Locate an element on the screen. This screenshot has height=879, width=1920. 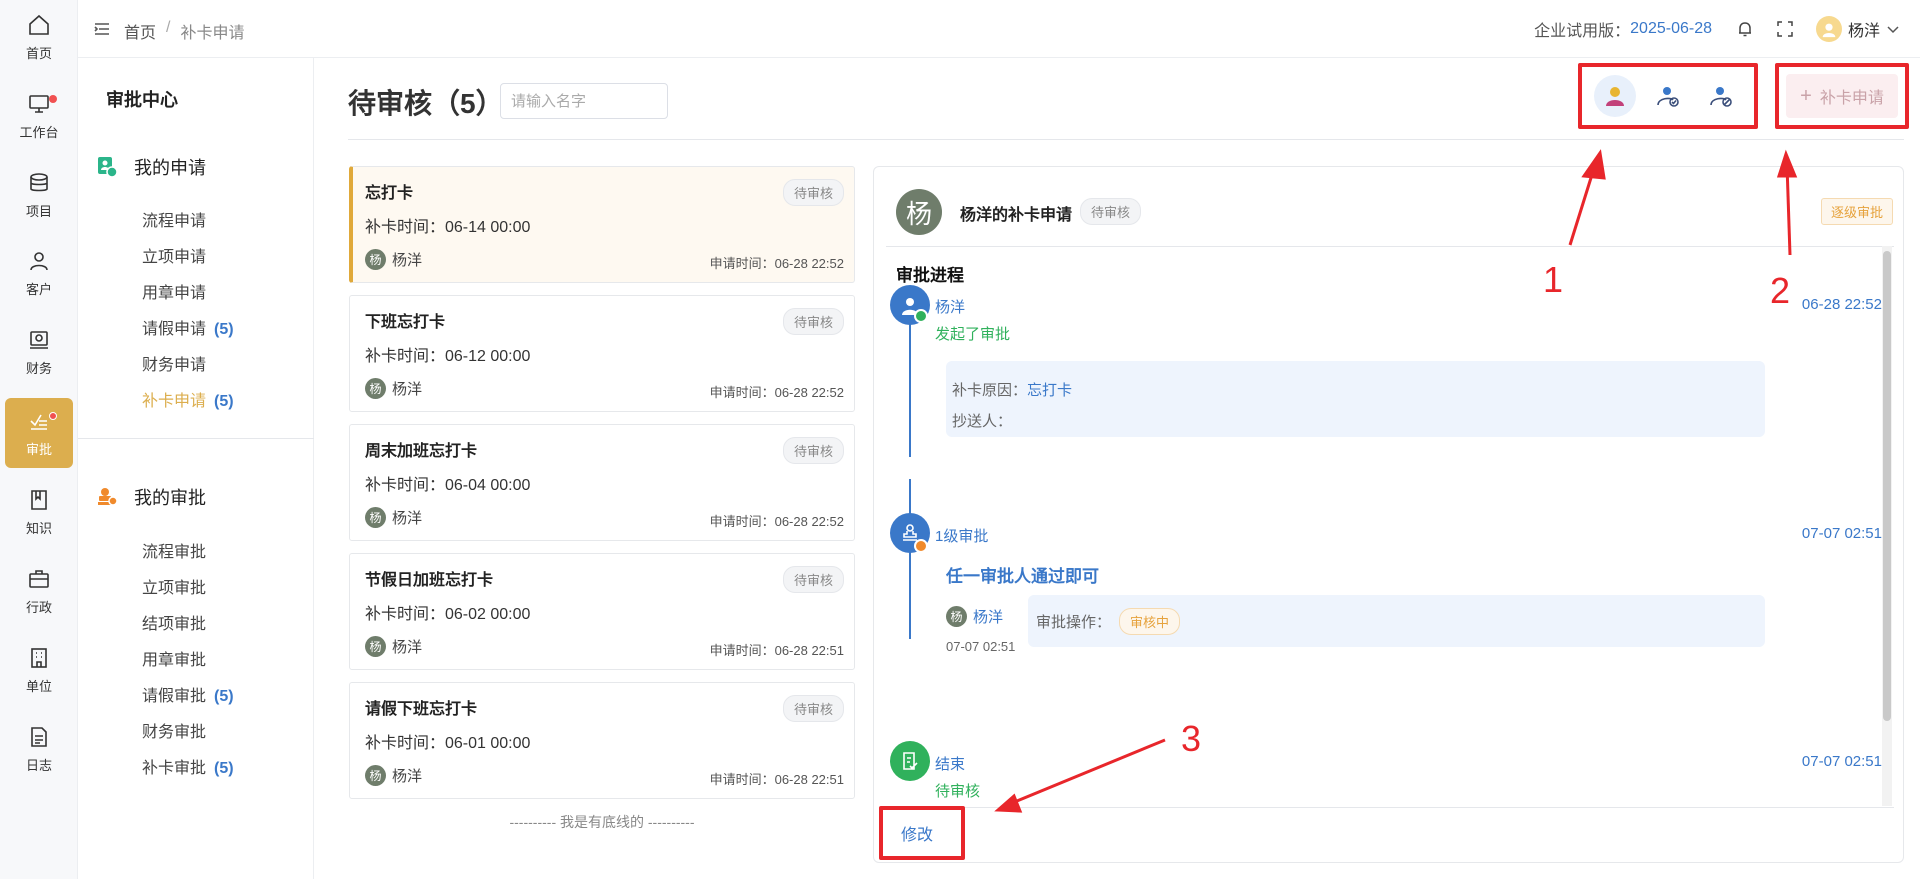
start-time: 06-28 22:52 is located at coordinates (1841, 304).